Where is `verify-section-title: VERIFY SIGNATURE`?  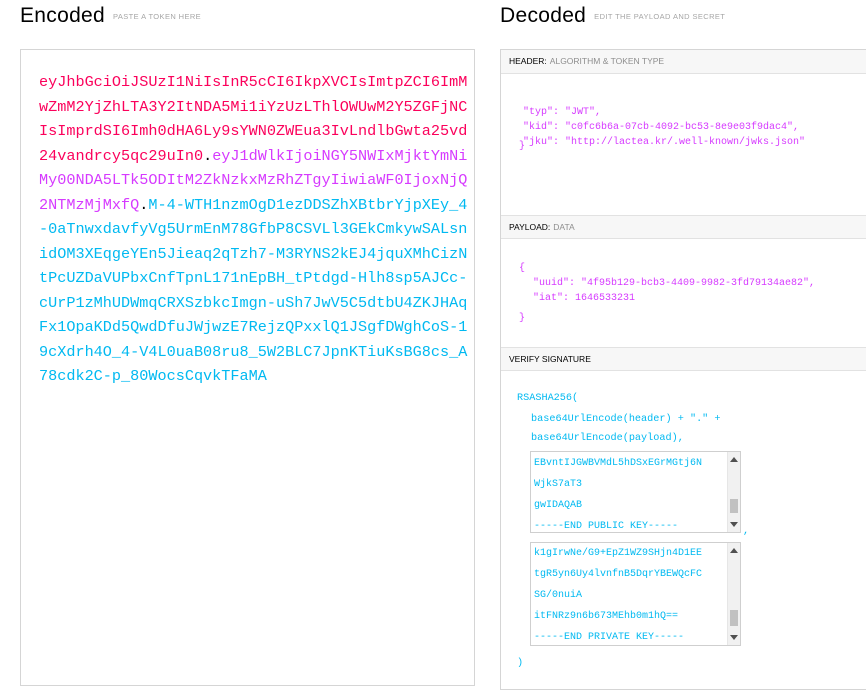
verify-section-title: VERIFY SIGNATURE is located at coordinates (683, 359).